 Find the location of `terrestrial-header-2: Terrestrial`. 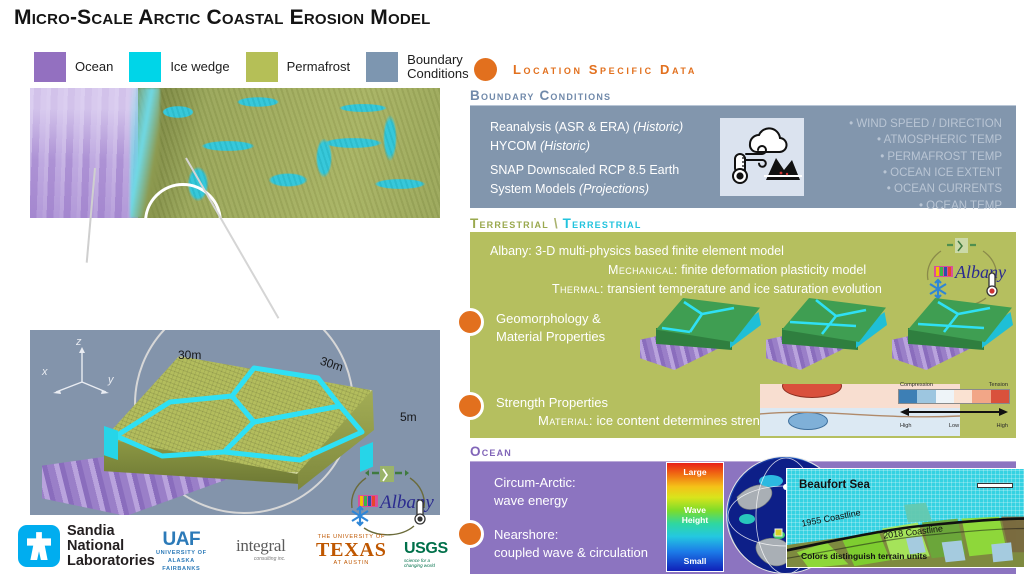

terrestrial-header-2: Terrestrial is located at coordinates (602, 223).